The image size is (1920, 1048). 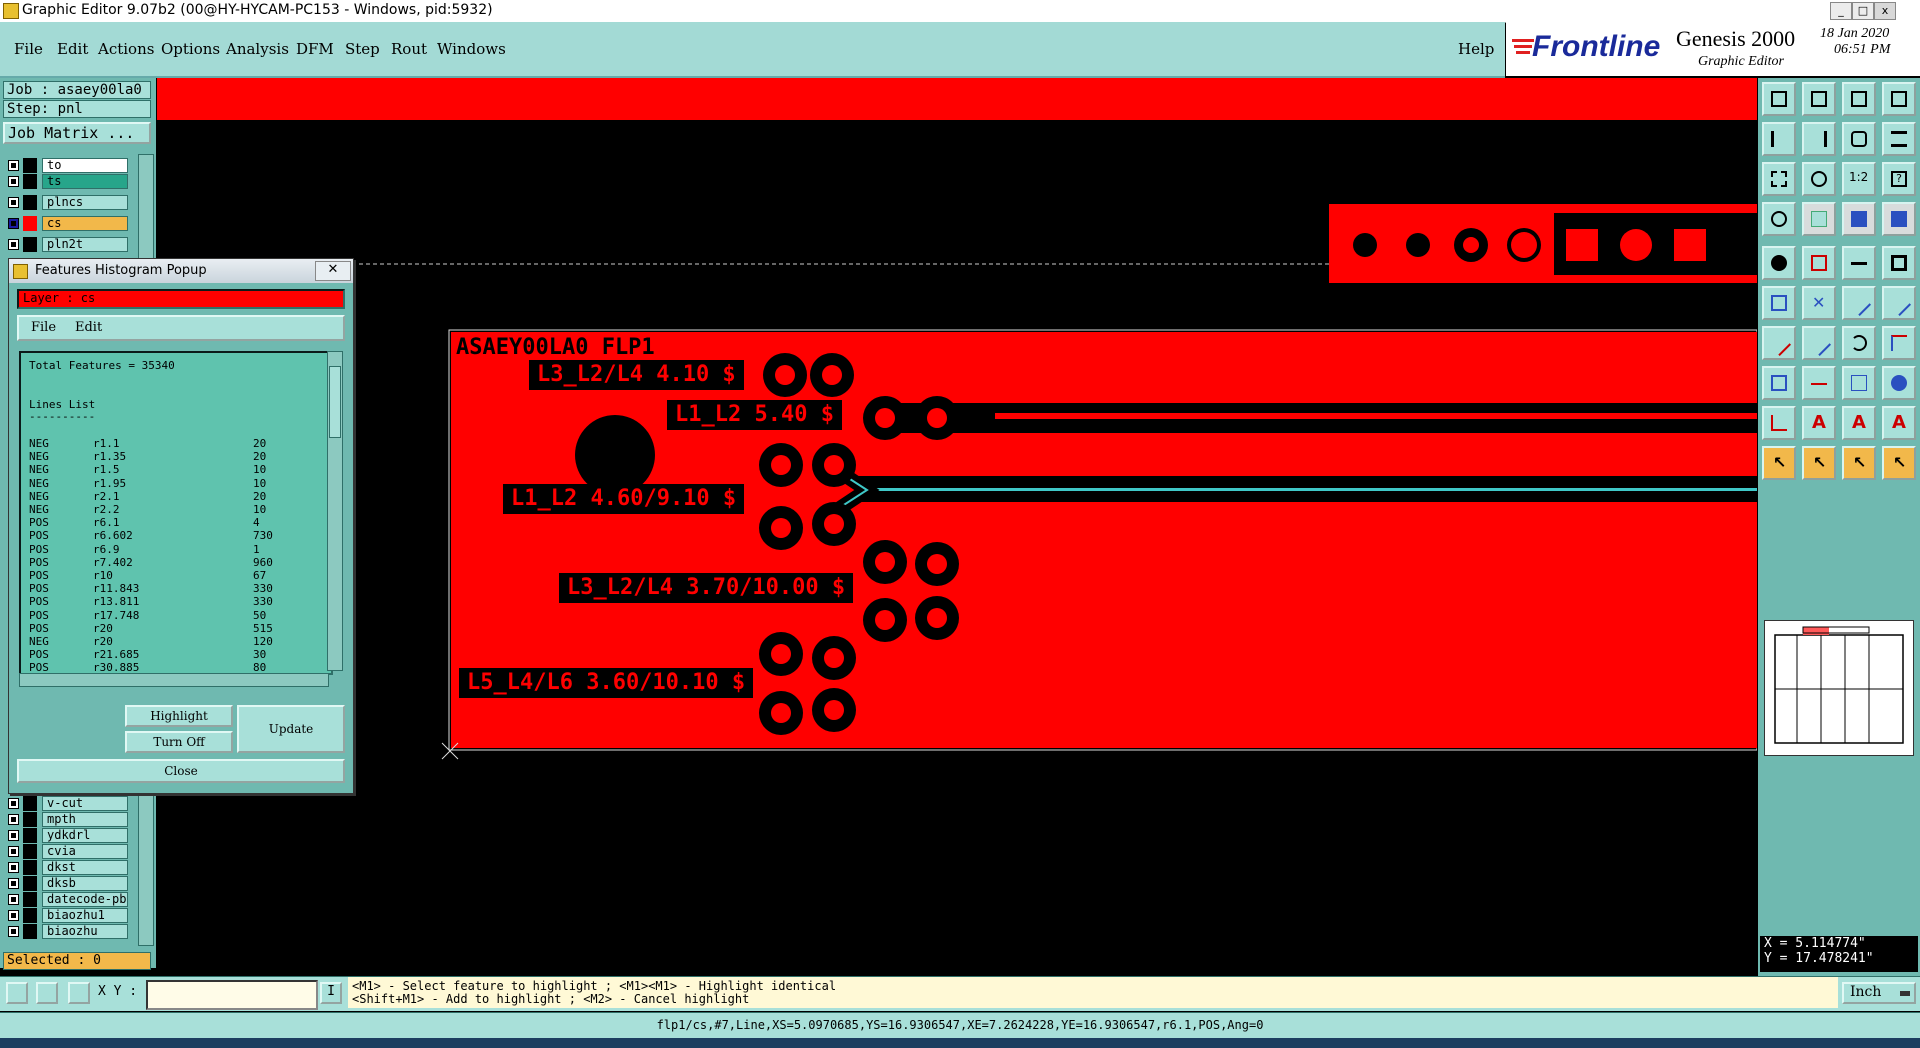 What do you see at coordinates (67, 181) in the screenshot?
I see `layer-row-ts: ts` at bounding box center [67, 181].